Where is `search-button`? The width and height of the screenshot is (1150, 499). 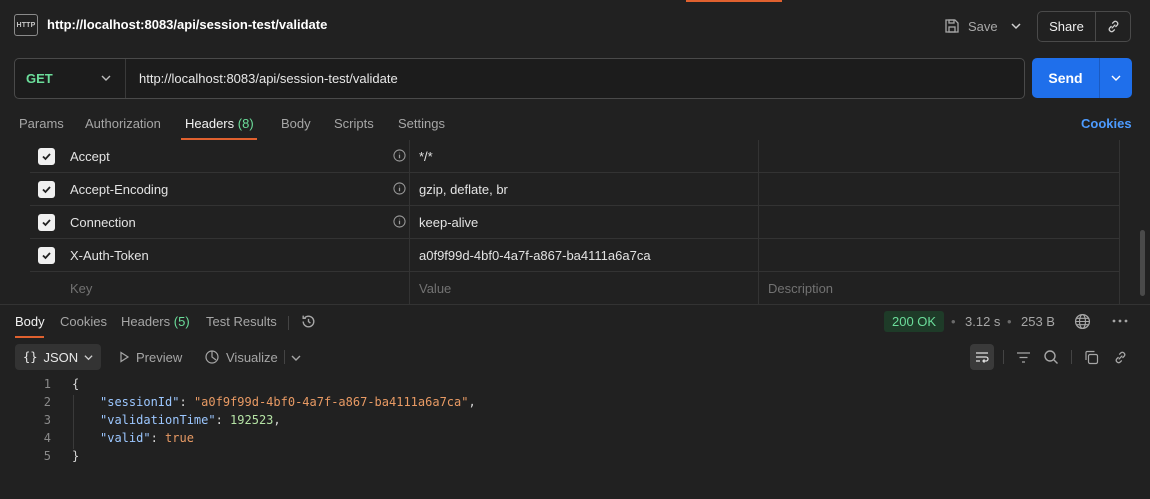
search-button is located at coordinates (1051, 357).